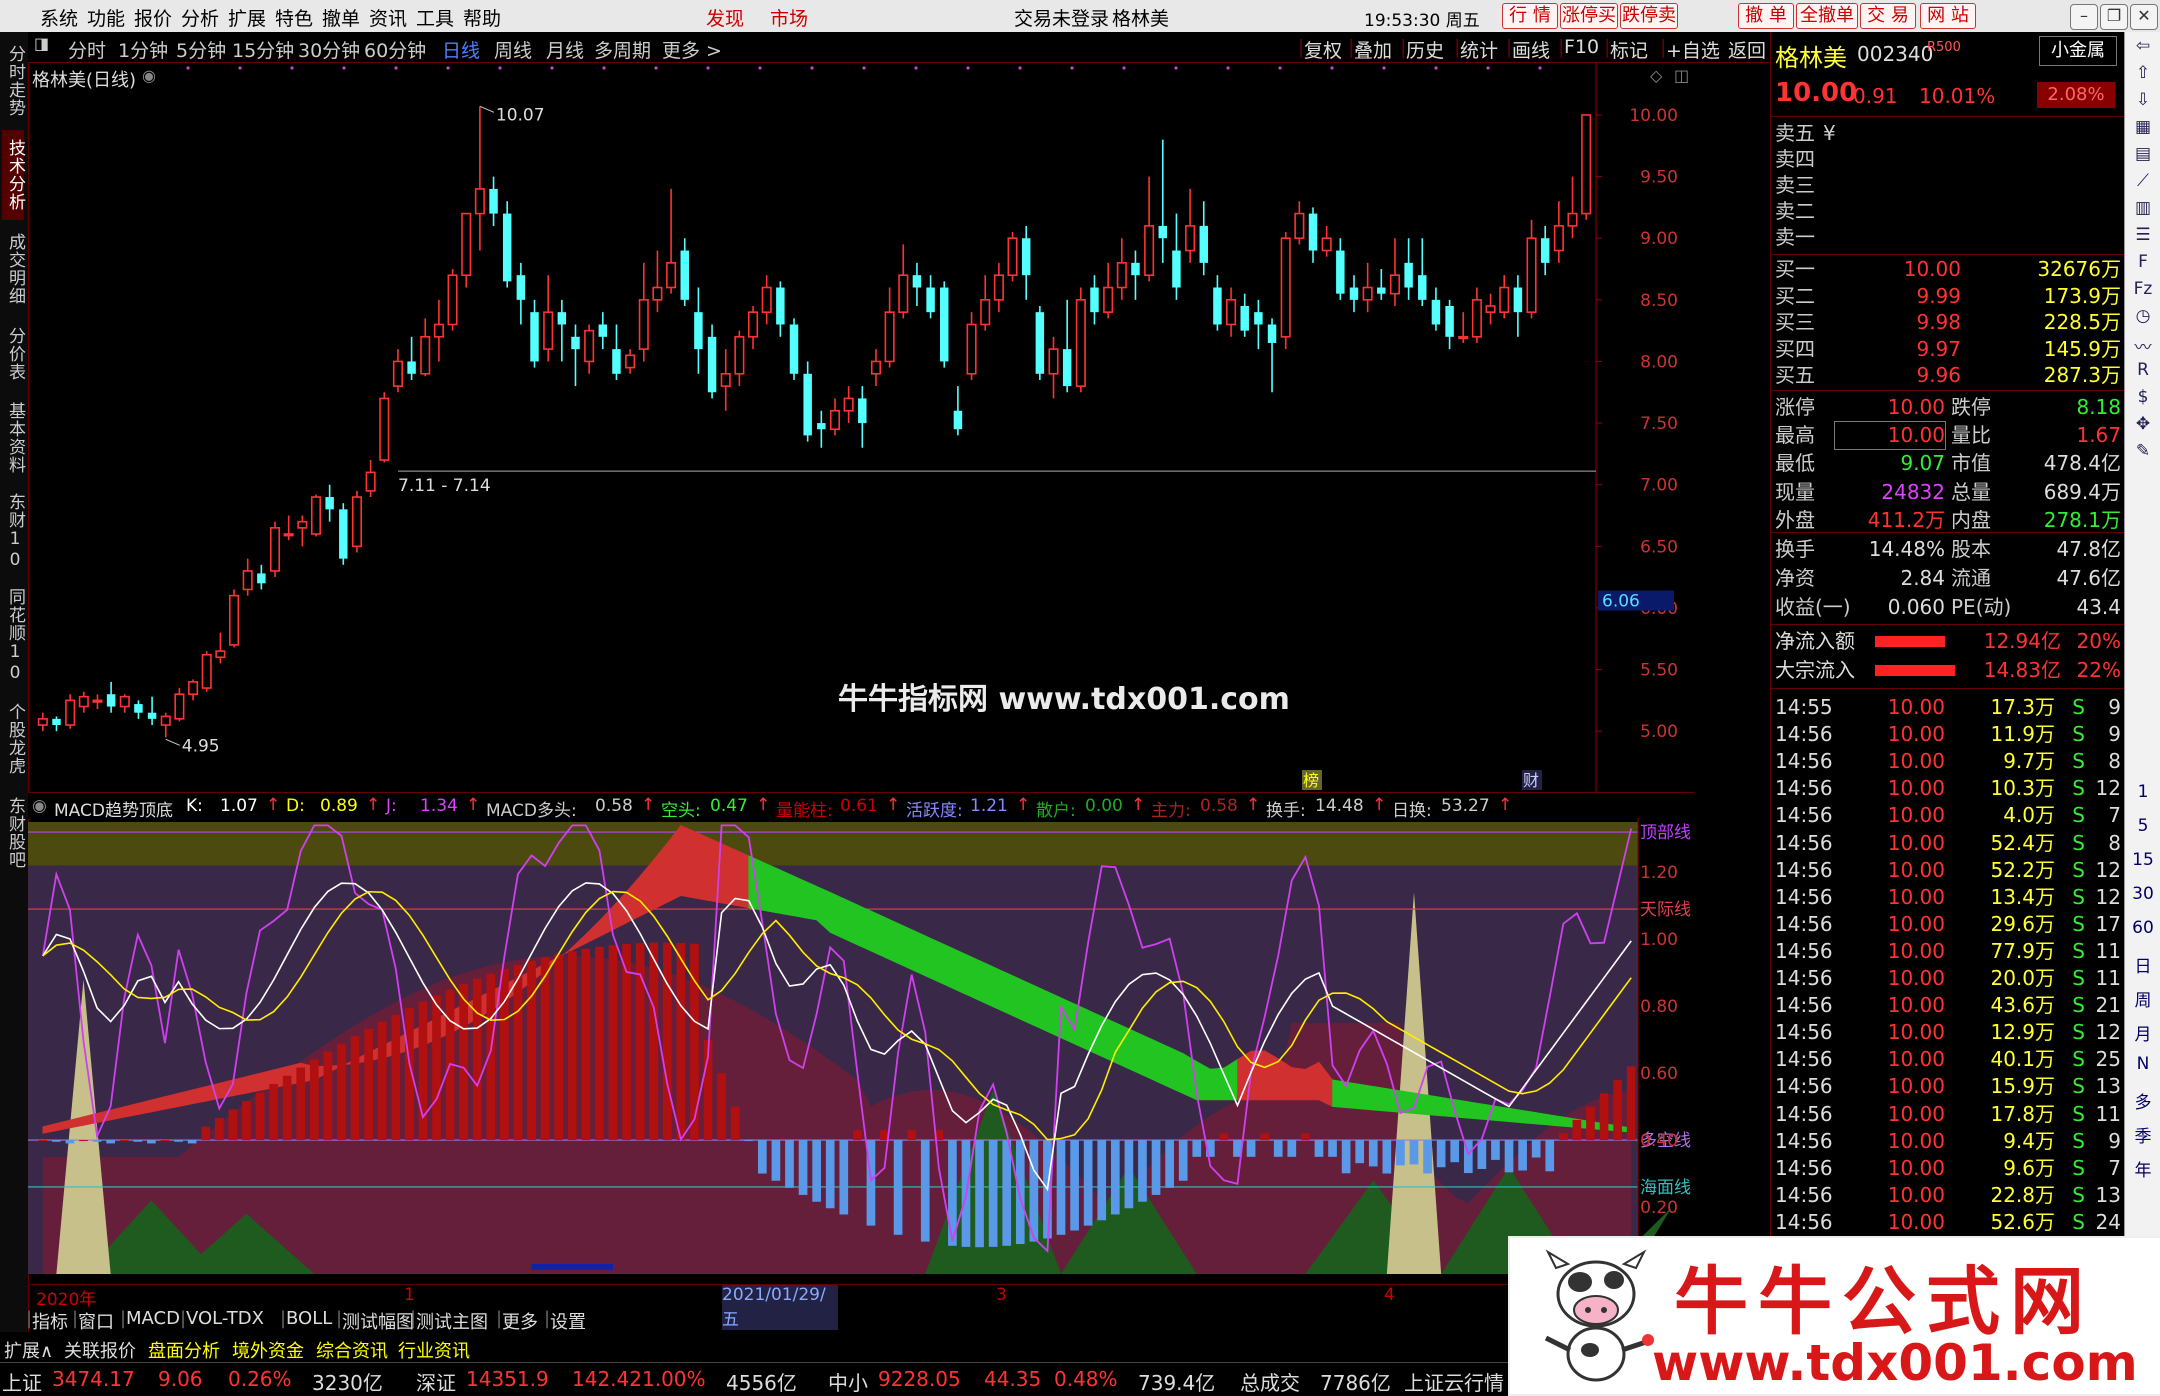 The height and width of the screenshot is (1396, 2160). I want to click on cloud-quote: 上证云行情, so click(1454, 1381).